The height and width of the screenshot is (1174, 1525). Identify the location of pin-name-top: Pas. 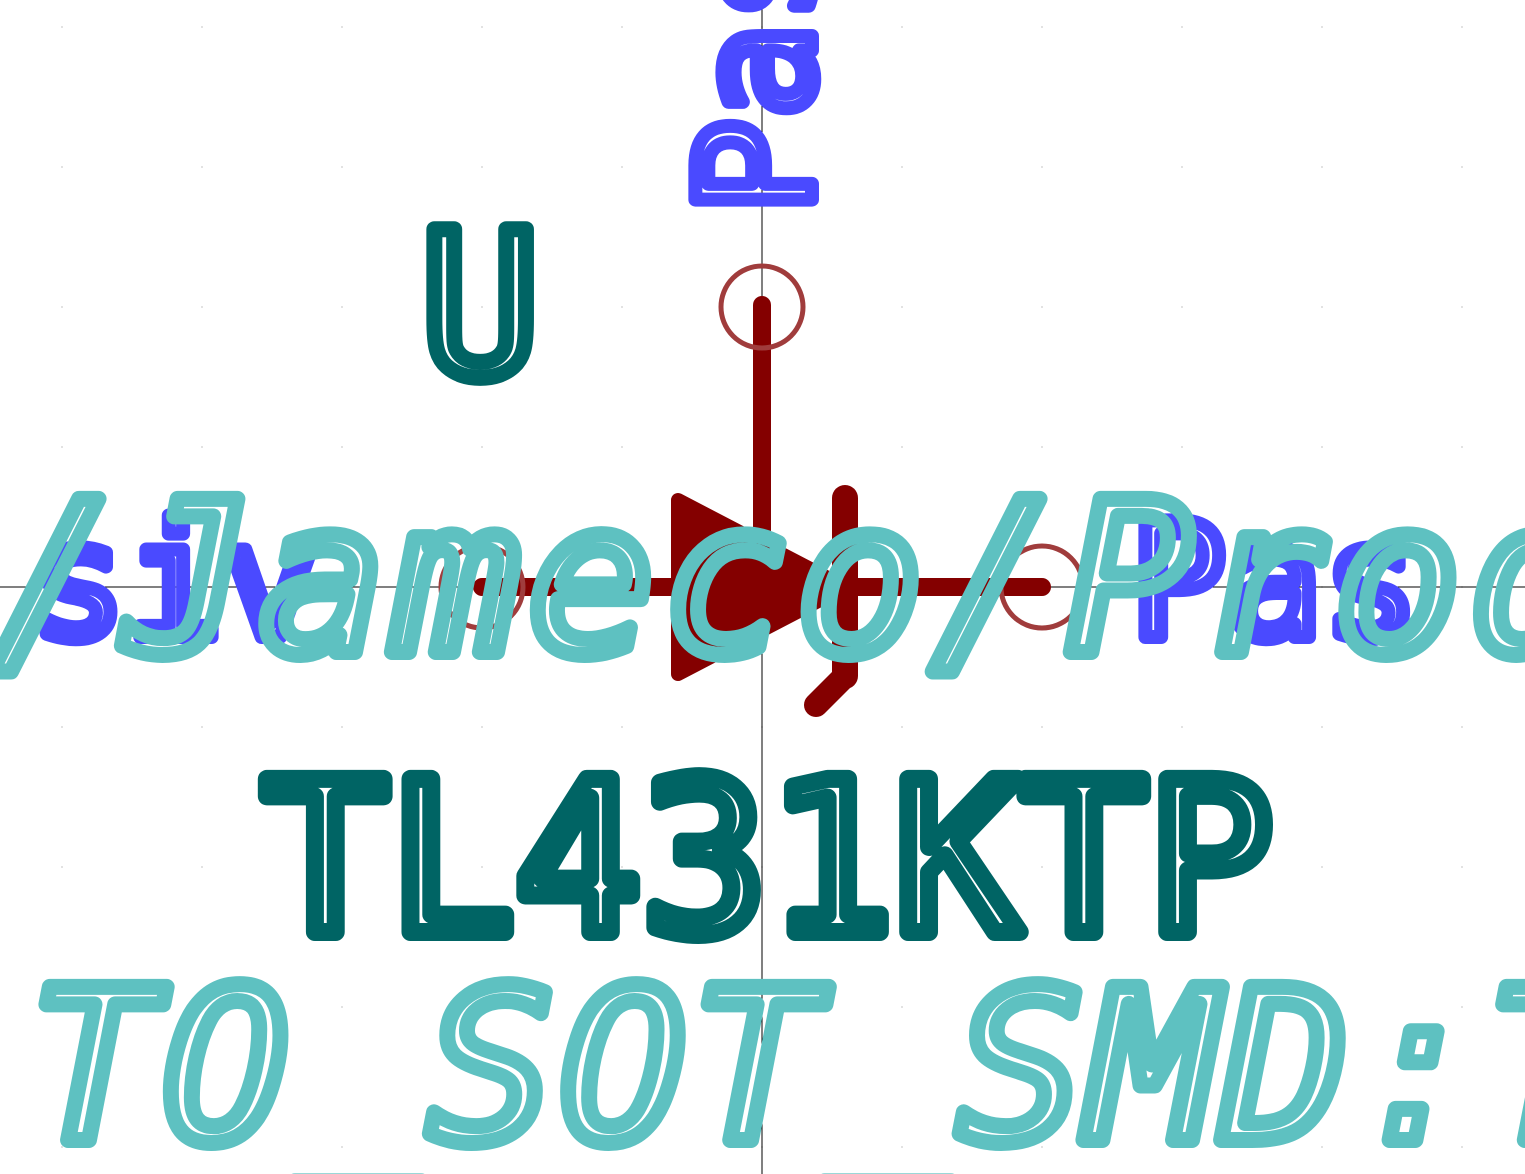
(756, 107).